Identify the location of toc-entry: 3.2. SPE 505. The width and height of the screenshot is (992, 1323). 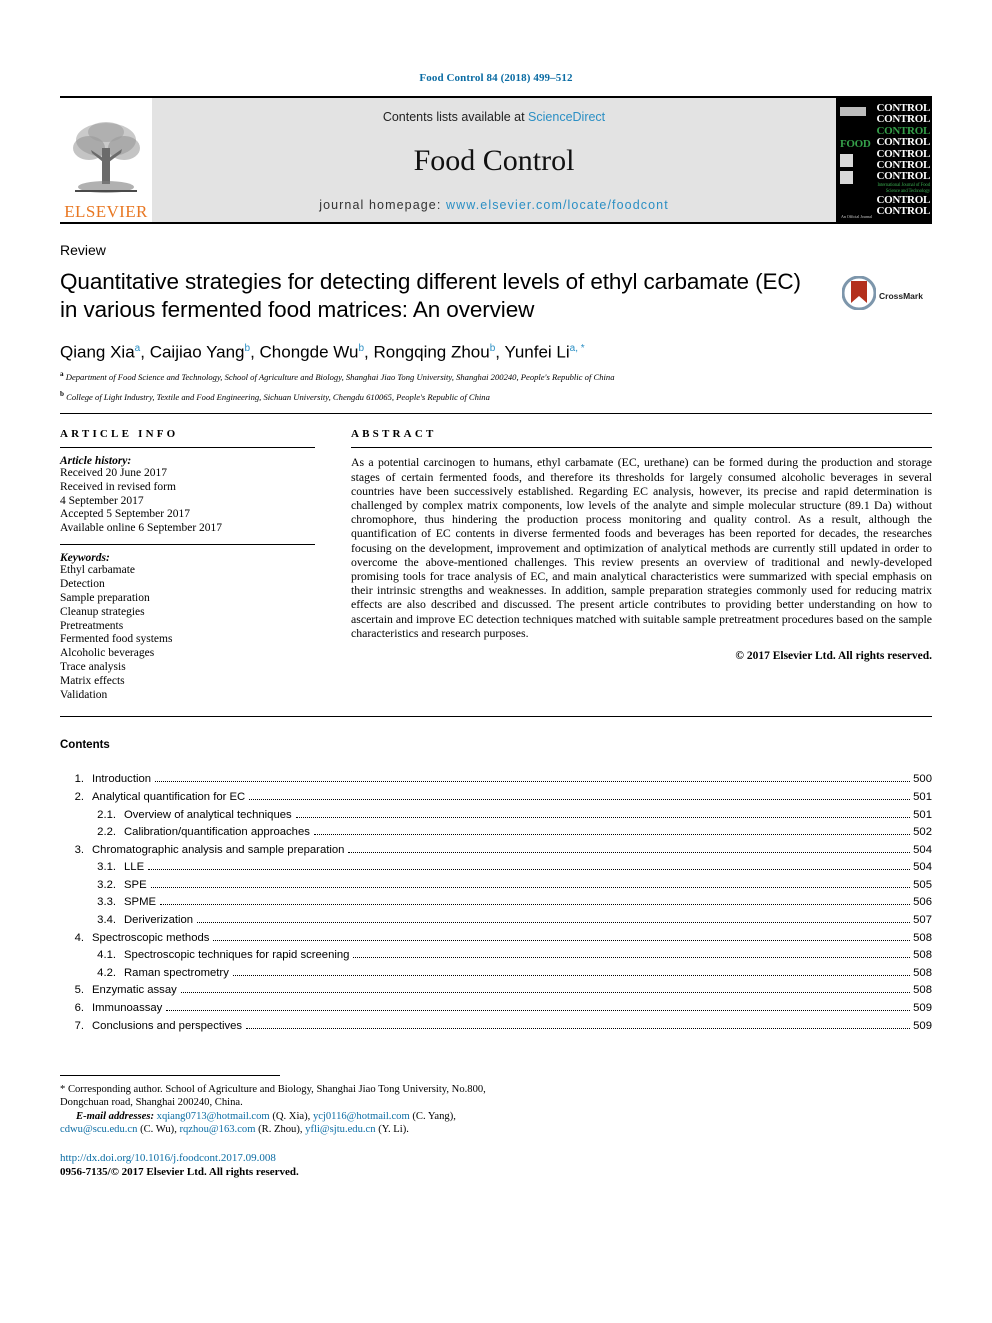
(496, 886).